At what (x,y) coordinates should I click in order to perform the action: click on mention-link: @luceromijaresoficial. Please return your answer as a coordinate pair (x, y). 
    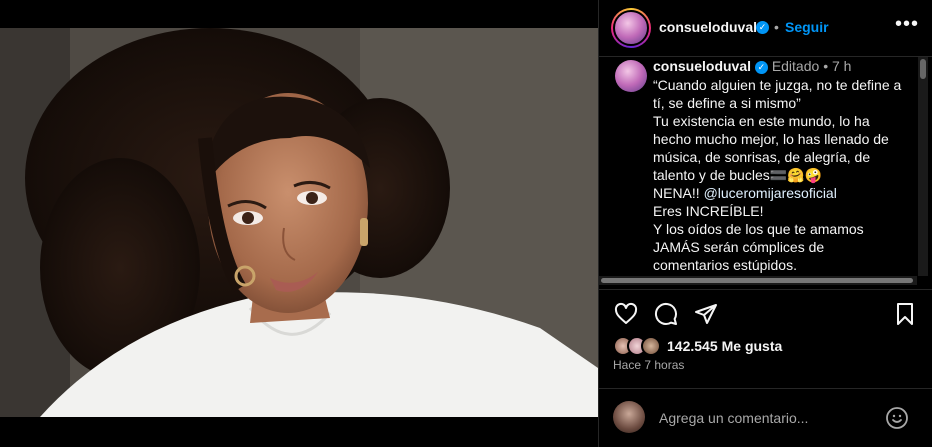
    Looking at the image, I should click on (770, 193).